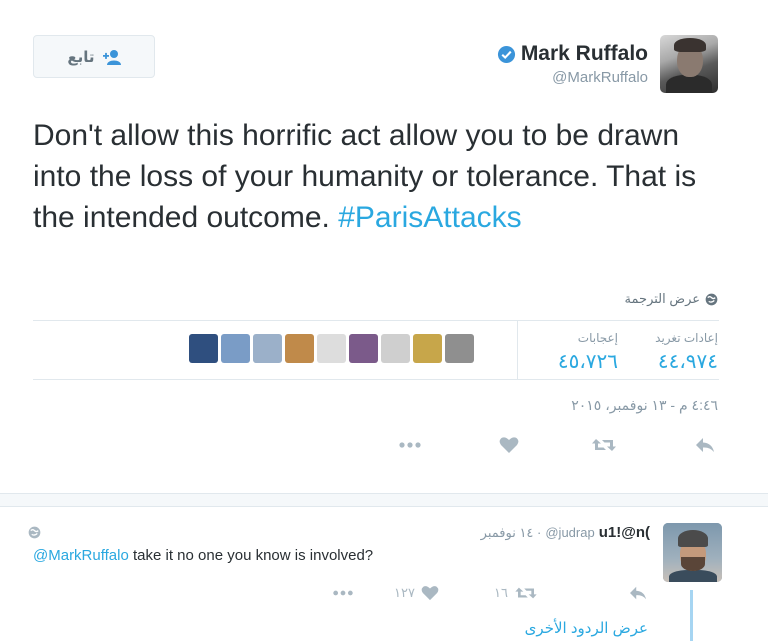  I want to click on follow-button: تابع, so click(94, 56).